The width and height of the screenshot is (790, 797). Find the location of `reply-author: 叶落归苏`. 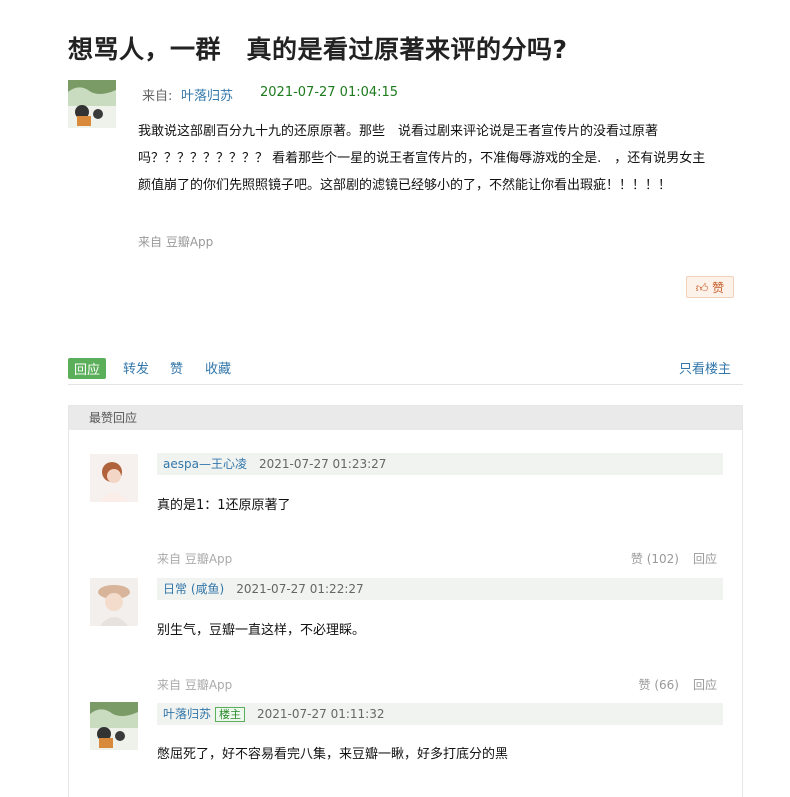

reply-author: 叶落归苏 is located at coordinates (187, 714).